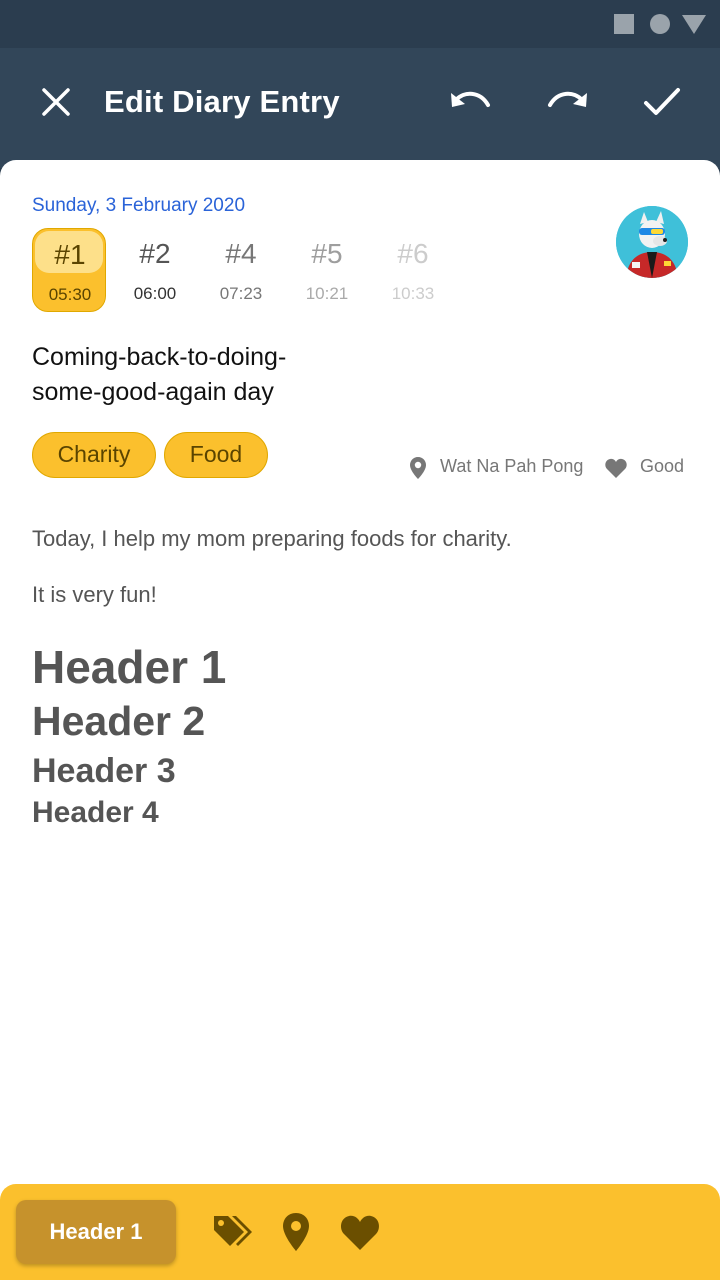  I want to click on avatar-wolf-icon, so click(652, 242).